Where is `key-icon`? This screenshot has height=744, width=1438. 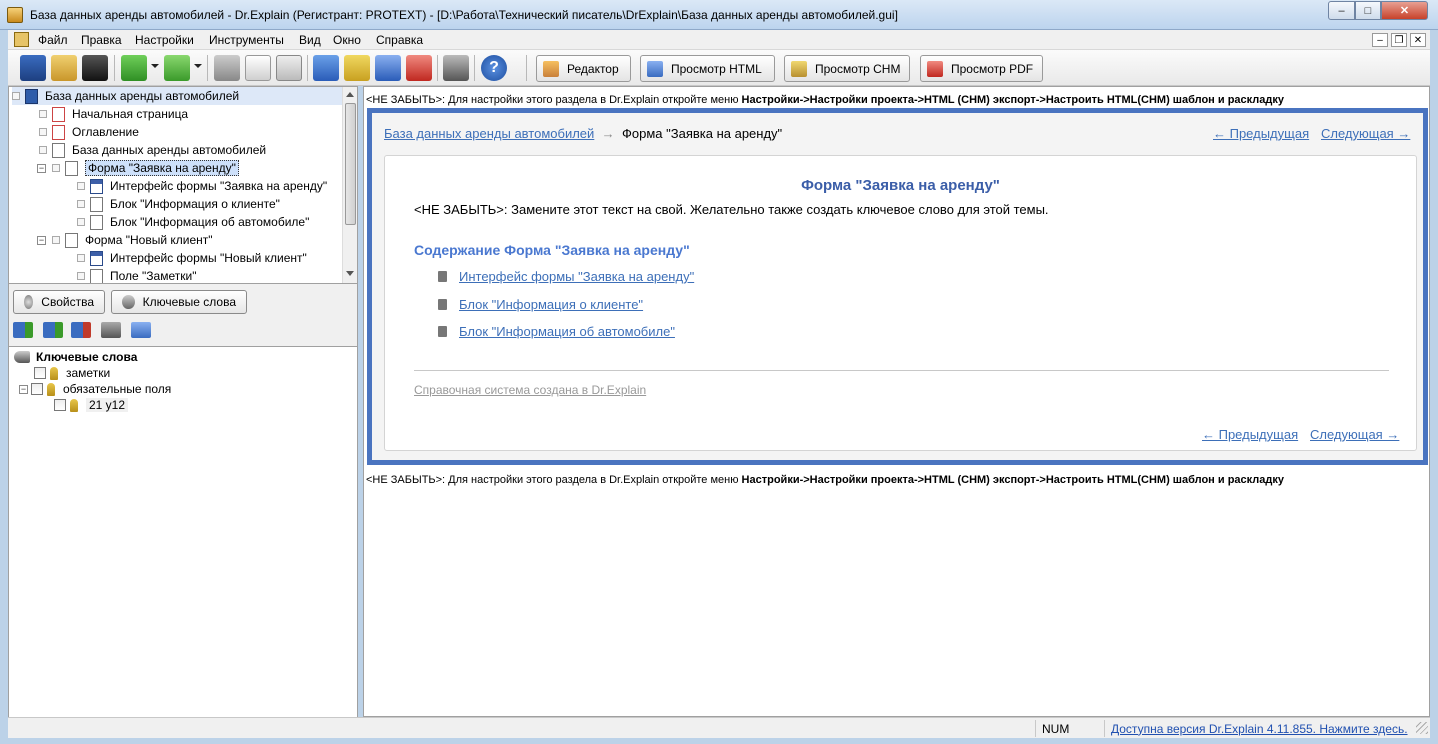
key-icon is located at coordinates (51, 389).